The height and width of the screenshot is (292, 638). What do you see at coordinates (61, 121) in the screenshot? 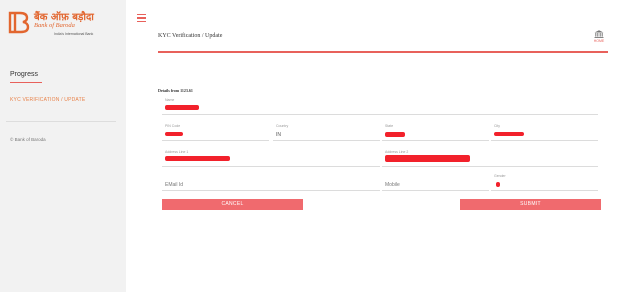
I see `sidebar-divider` at bounding box center [61, 121].